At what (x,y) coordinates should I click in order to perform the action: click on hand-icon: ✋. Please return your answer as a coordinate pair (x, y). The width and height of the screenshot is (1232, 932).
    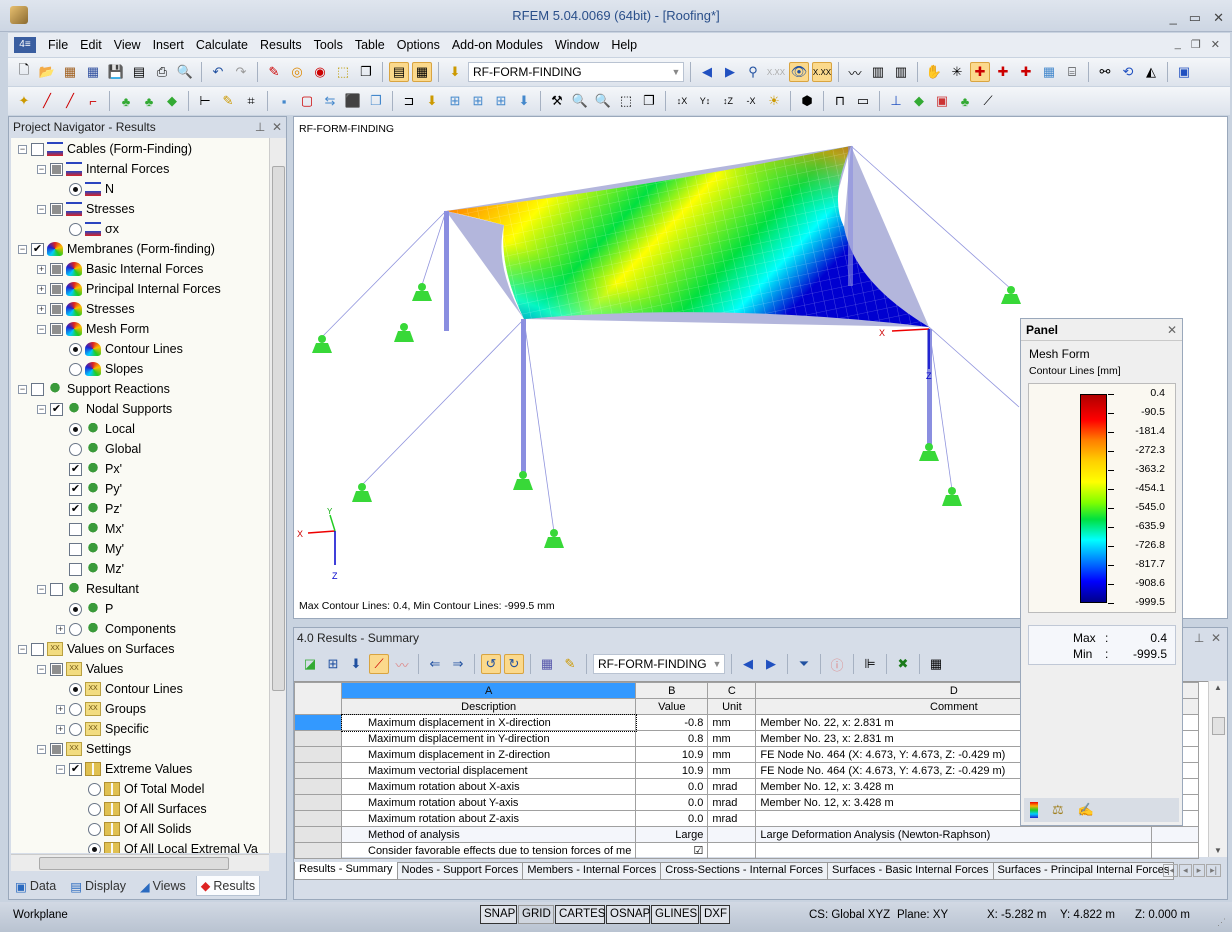
    Looking at the image, I should click on (934, 72).